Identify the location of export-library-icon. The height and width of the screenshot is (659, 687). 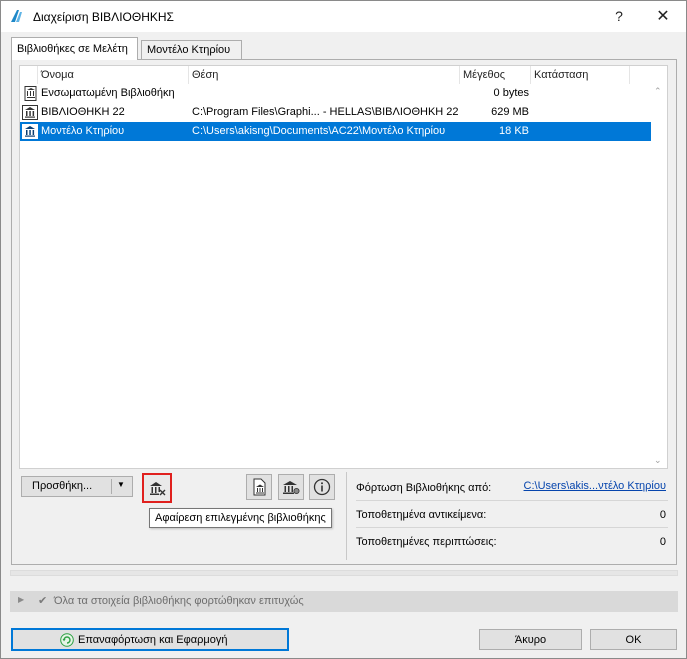
(259, 487).